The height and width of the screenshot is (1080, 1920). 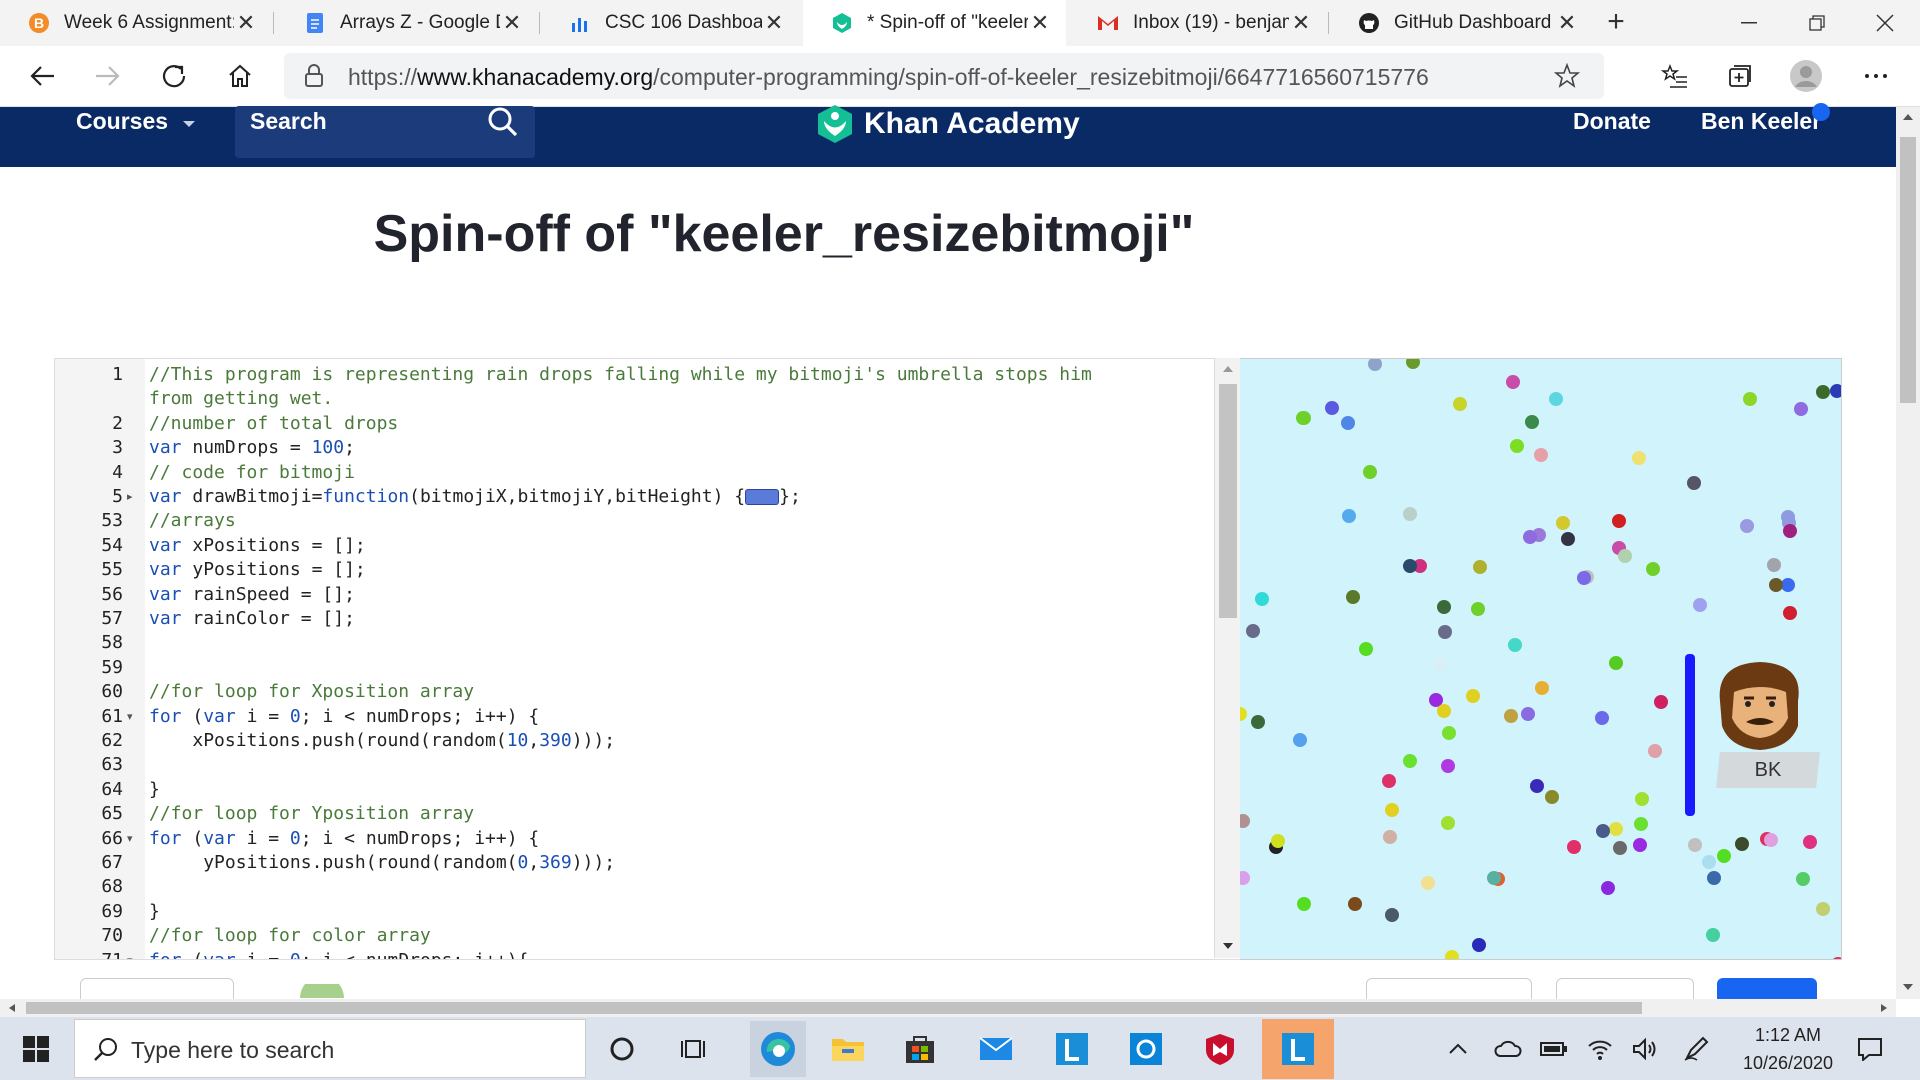 I want to click on collections-button, so click(x=1740, y=76).